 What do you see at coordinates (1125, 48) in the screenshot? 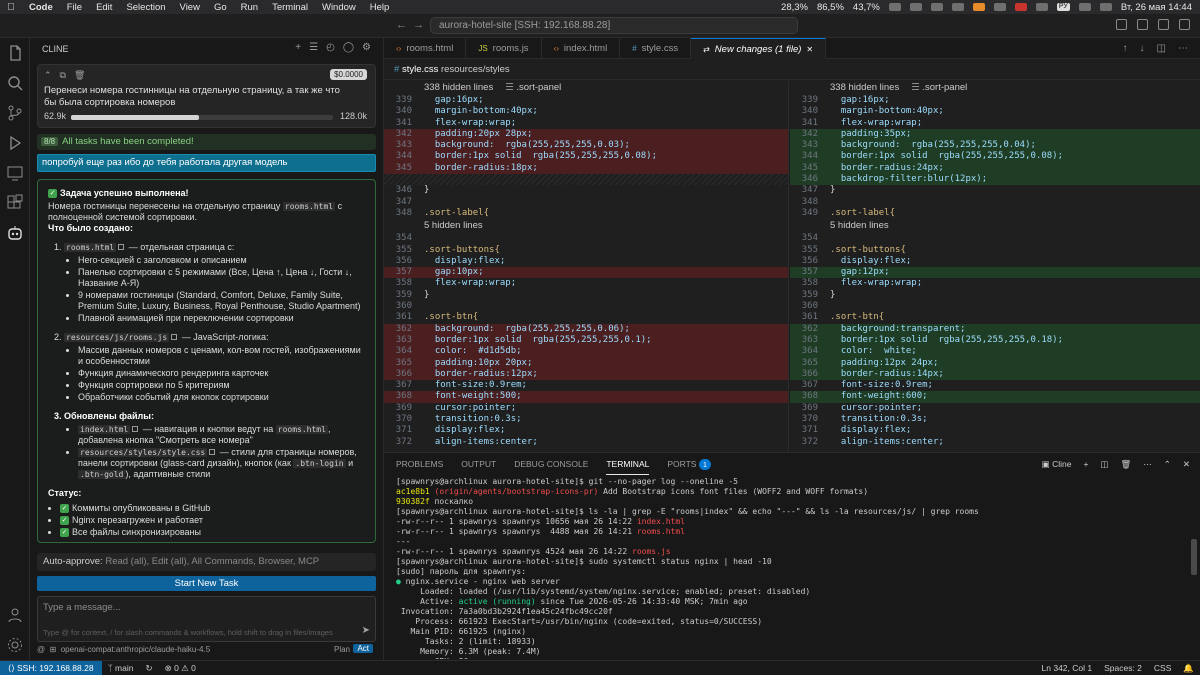
I see `prev-change-icon: ↑` at bounding box center [1125, 48].